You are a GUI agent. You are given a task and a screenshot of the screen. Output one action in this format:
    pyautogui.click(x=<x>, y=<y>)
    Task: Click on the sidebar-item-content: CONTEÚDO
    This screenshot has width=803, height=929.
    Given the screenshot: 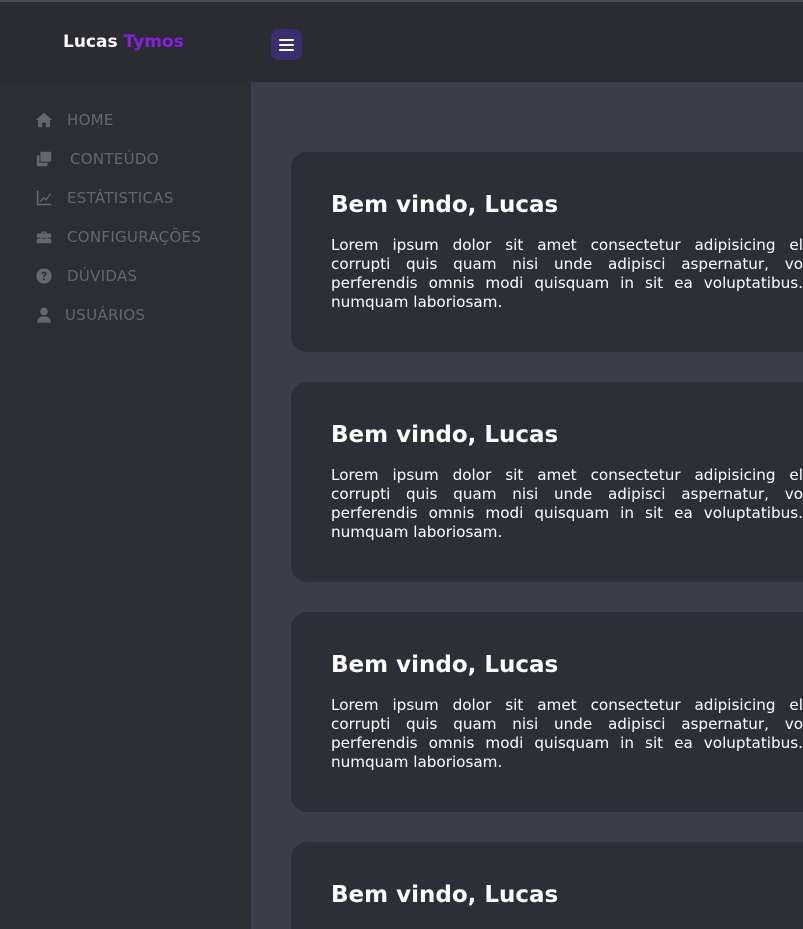 What is the action you would take?
    pyautogui.click(x=97, y=159)
    